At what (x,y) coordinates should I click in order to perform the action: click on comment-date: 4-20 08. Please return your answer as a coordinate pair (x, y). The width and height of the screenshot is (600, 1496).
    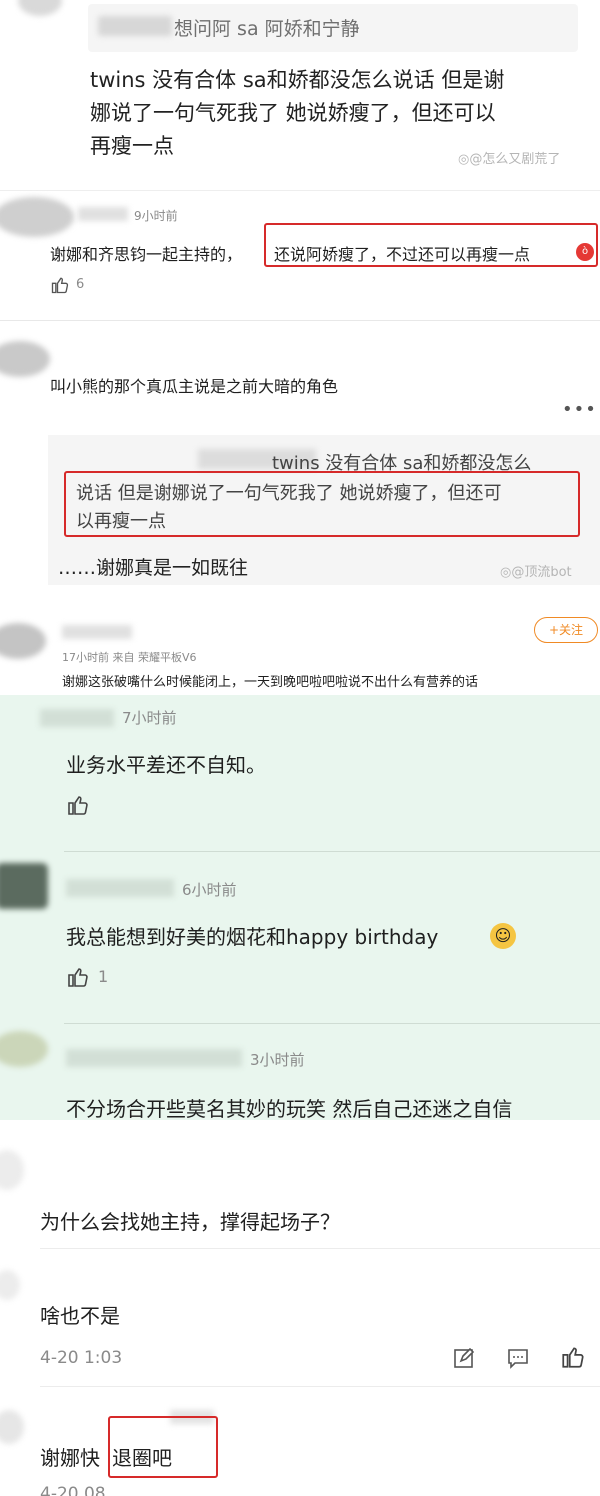
    Looking at the image, I should click on (73, 1490).